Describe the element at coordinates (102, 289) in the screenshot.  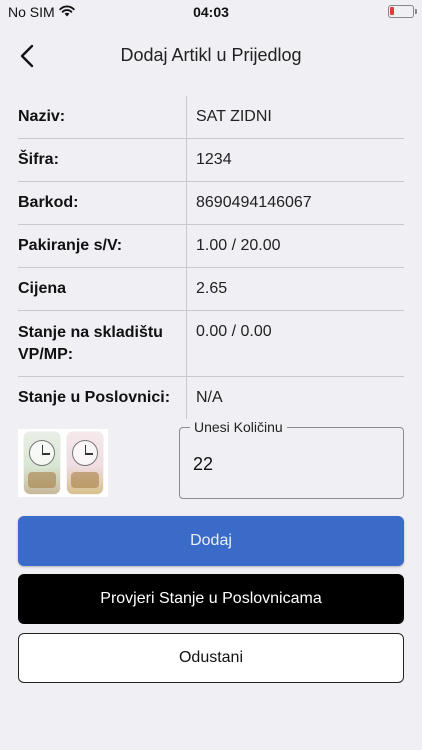
I see `detail-label: Cijena` at that location.